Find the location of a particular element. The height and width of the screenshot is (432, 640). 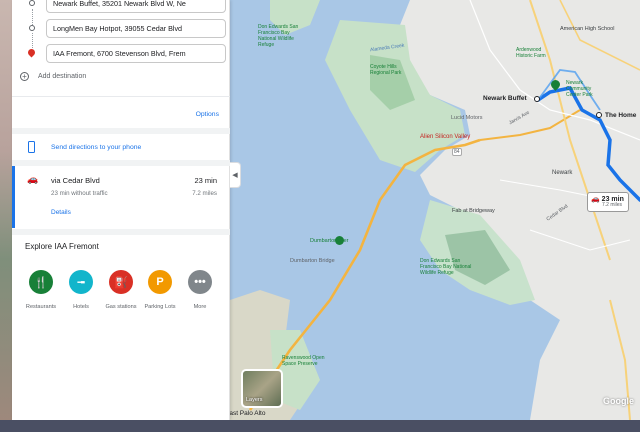

fuel-icon: ⛽ is located at coordinates (121, 282).